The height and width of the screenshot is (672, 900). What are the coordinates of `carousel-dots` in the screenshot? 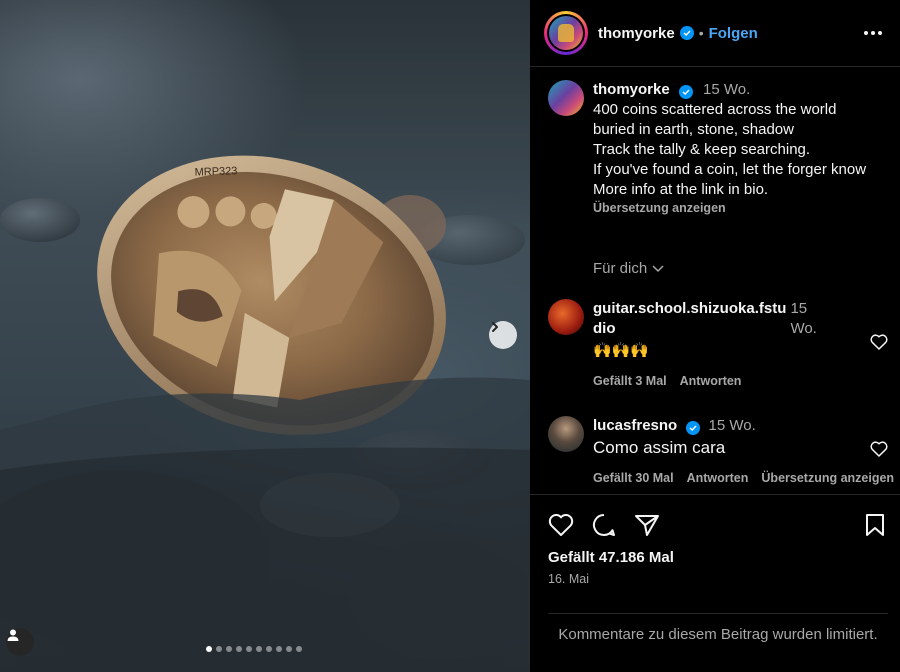 It's located at (254, 649).